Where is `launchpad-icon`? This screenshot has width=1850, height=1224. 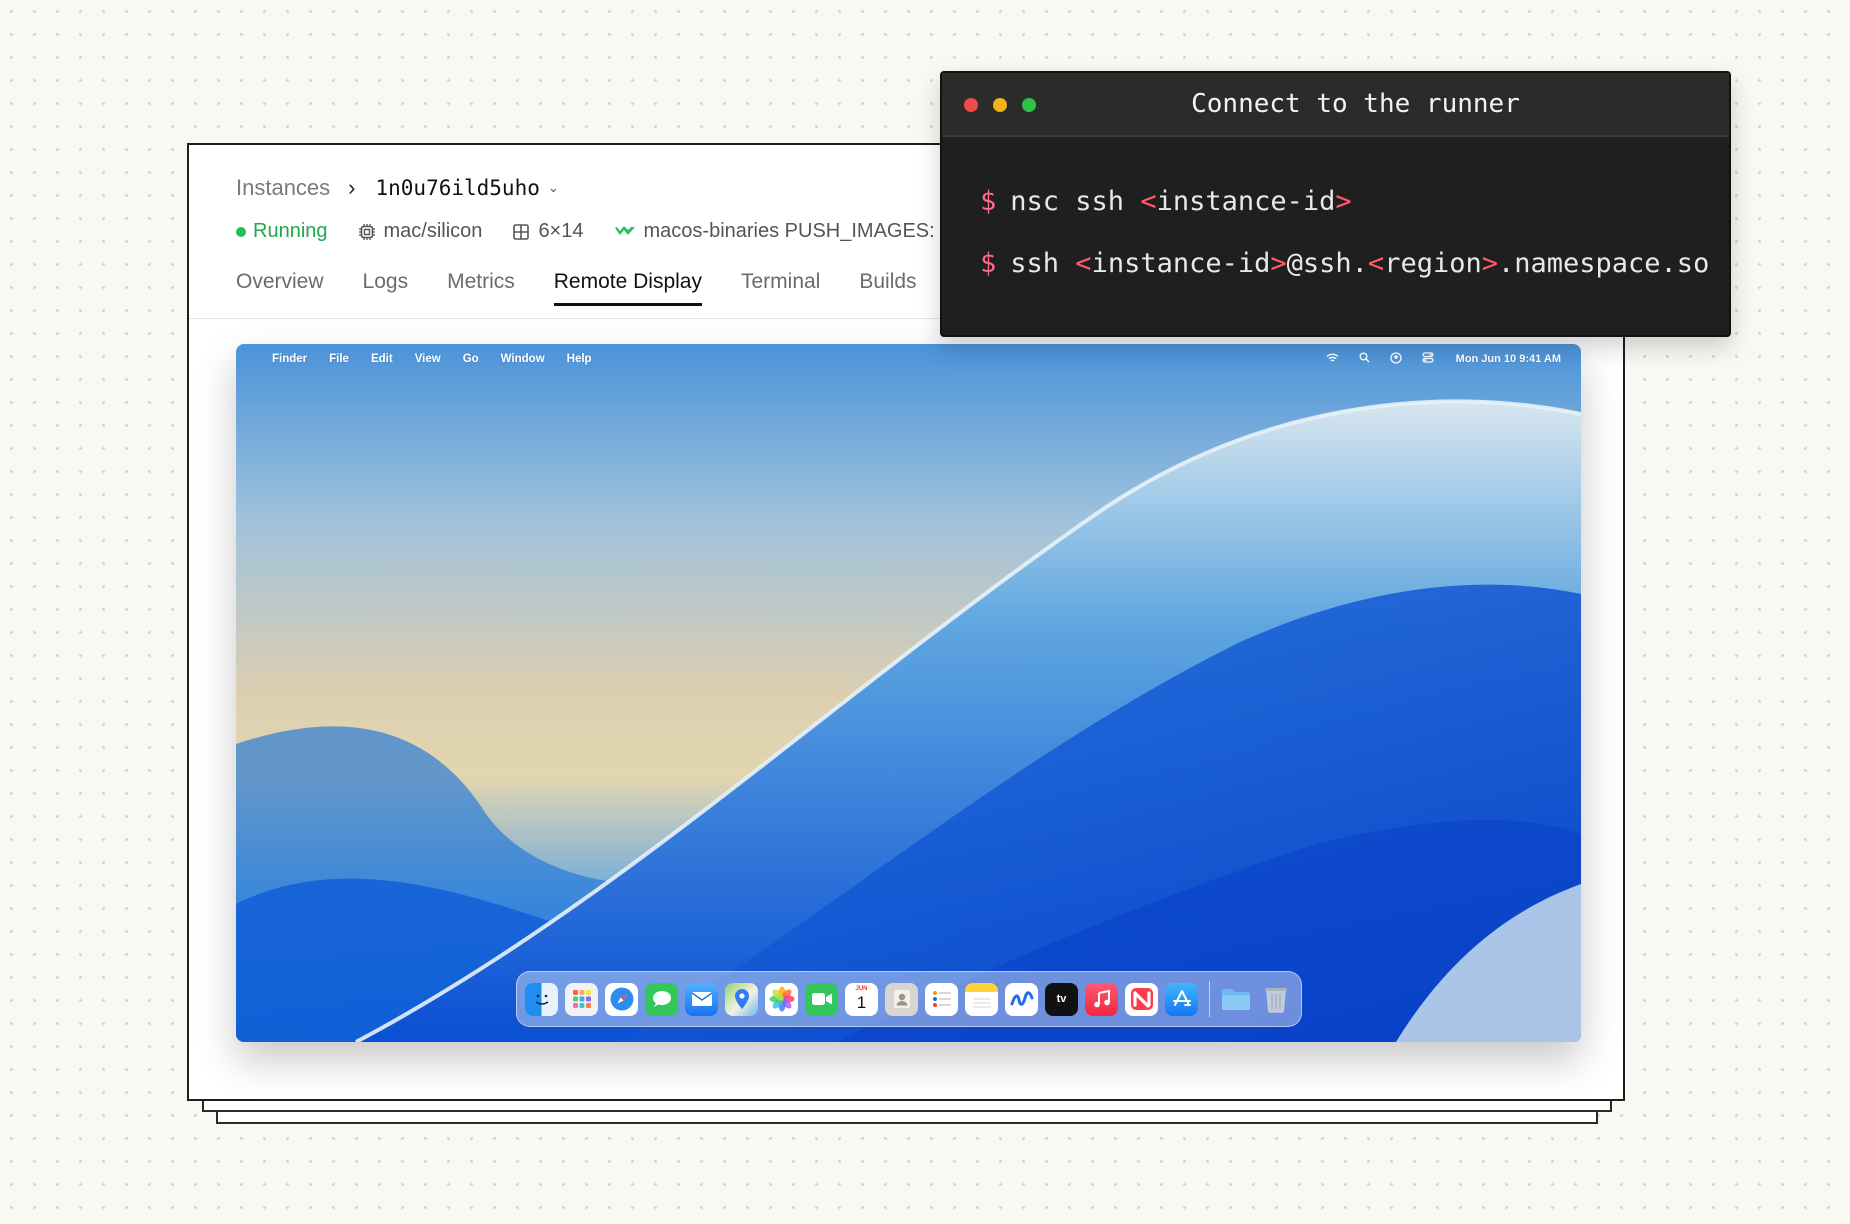
launchpad-icon is located at coordinates (581, 999).